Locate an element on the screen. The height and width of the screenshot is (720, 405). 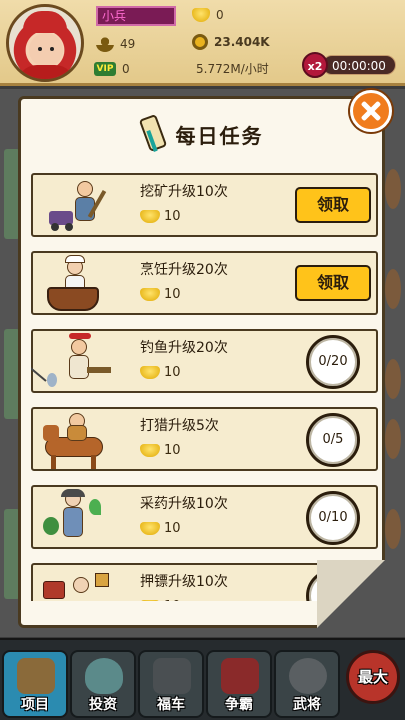
bottom-nav: 项目 投资 福车 争霸 武将 is located at coordinates (202, 679).